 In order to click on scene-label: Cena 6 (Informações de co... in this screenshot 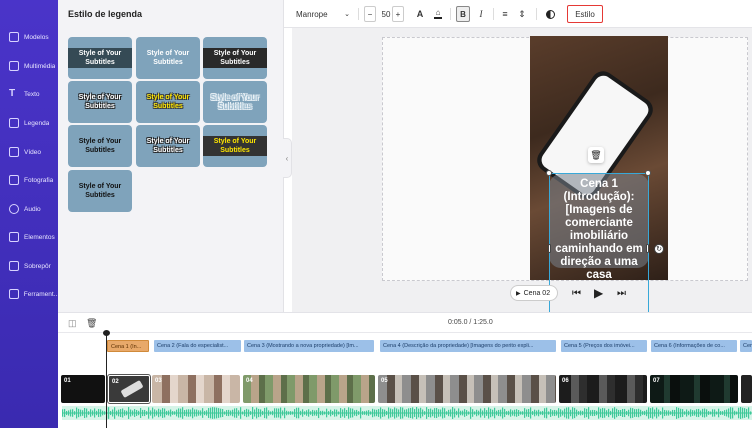, I will do `click(694, 346)`.